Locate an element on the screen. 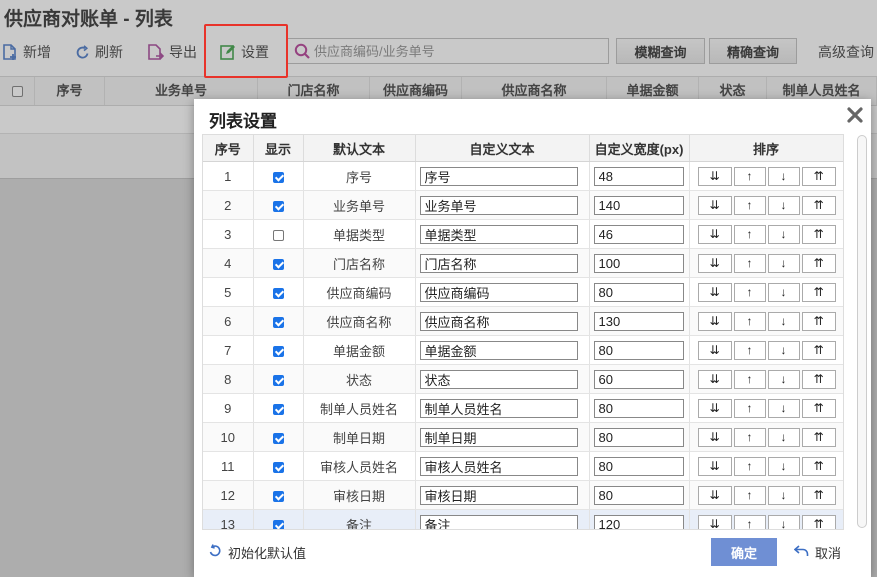 The width and height of the screenshot is (877, 577). cancel-button: 取消 is located at coordinates (817, 552).